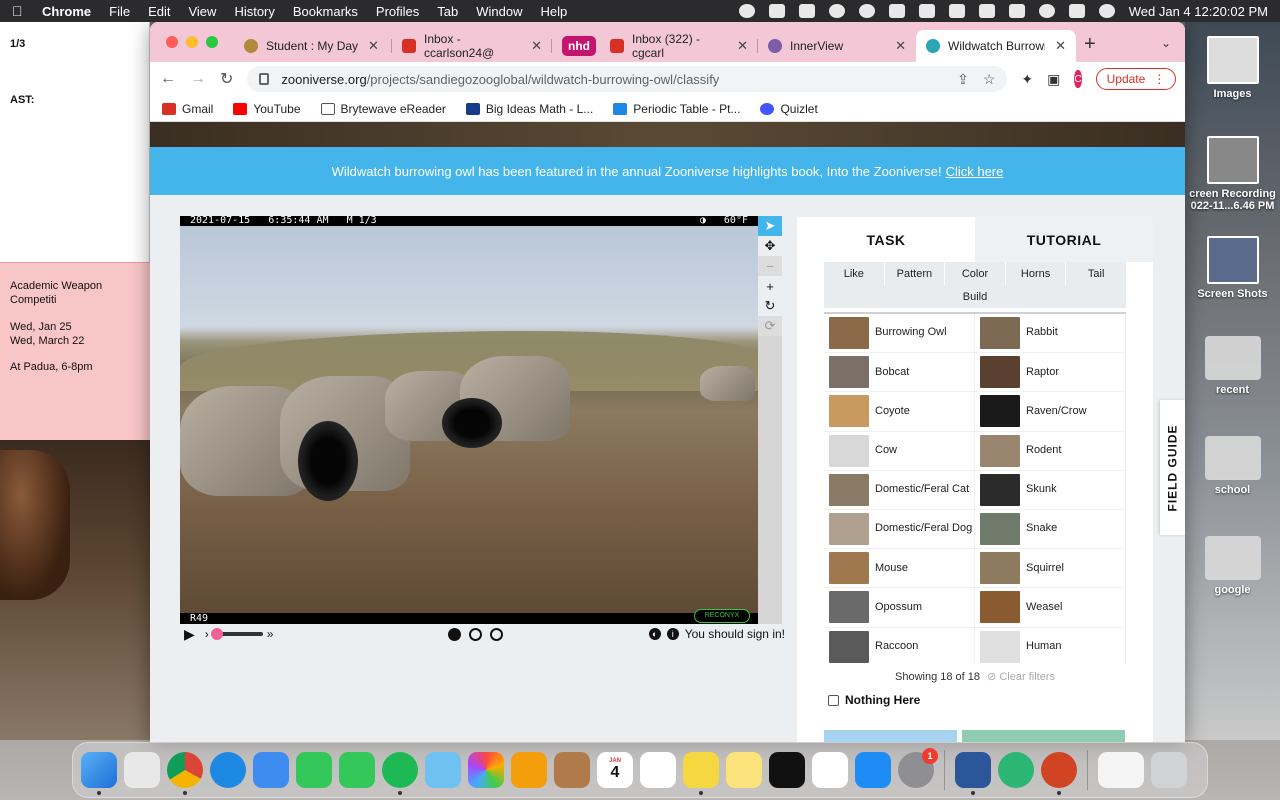 This screenshot has width=1280, height=800. I want to click on species-choice: Squirrel, so click(1050, 569).